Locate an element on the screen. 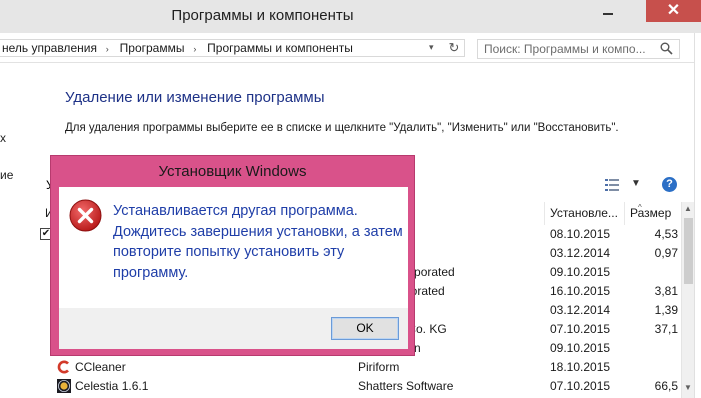  program-size: 4,53 is located at coordinates (666, 234).